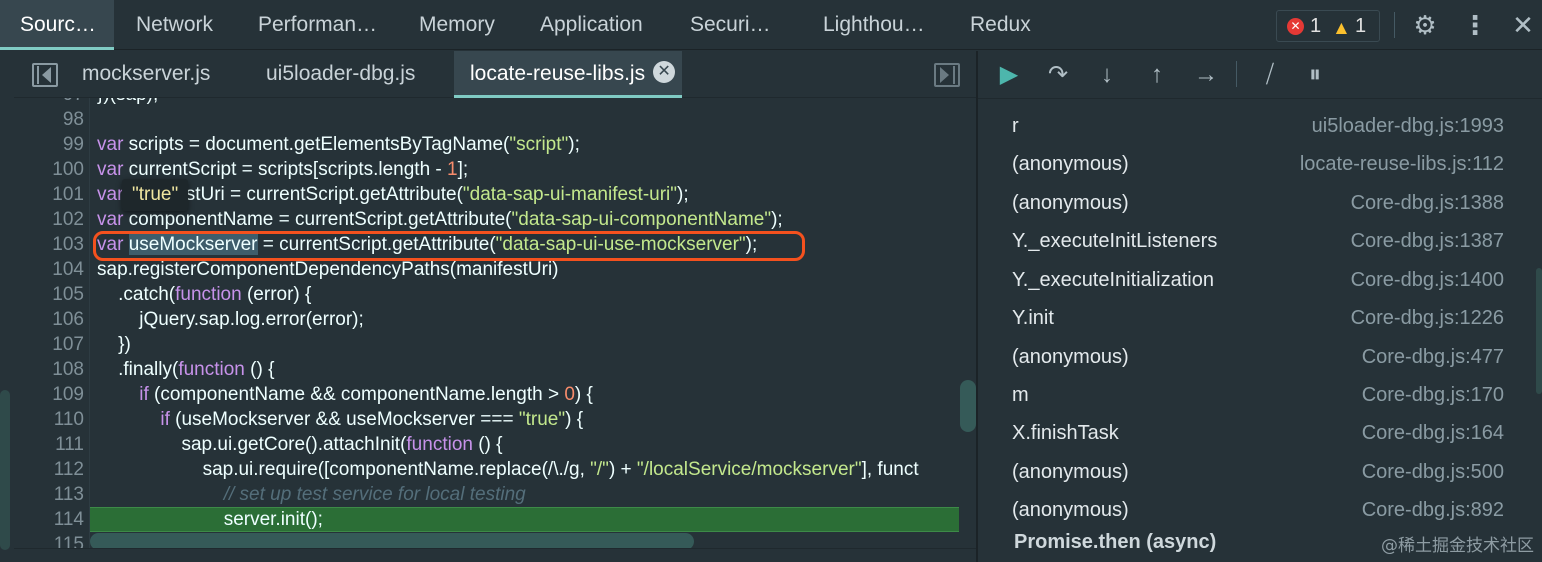 The image size is (1542, 562). What do you see at coordinates (340, 74) in the screenshot?
I see `file-tab-ui5loader: ui5loader-dbg.js` at bounding box center [340, 74].